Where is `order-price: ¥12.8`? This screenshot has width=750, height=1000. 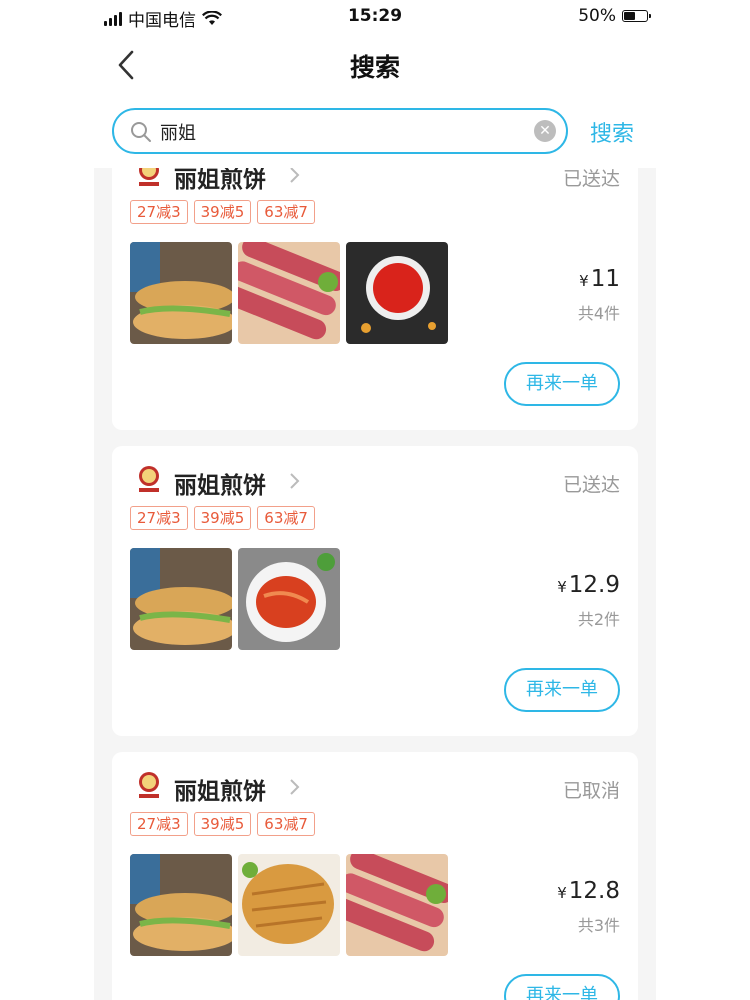 order-price: ¥12.8 is located at coordinates (588, 891).